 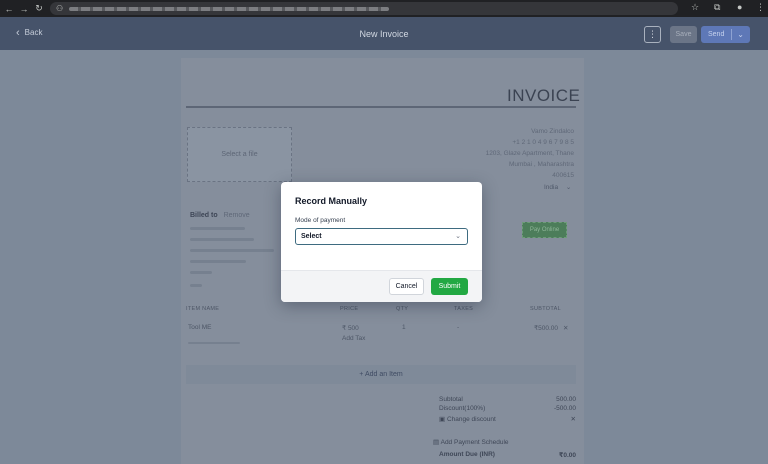 I want to click on add-item-button: + Add an Item, so click(x=381, y=374).